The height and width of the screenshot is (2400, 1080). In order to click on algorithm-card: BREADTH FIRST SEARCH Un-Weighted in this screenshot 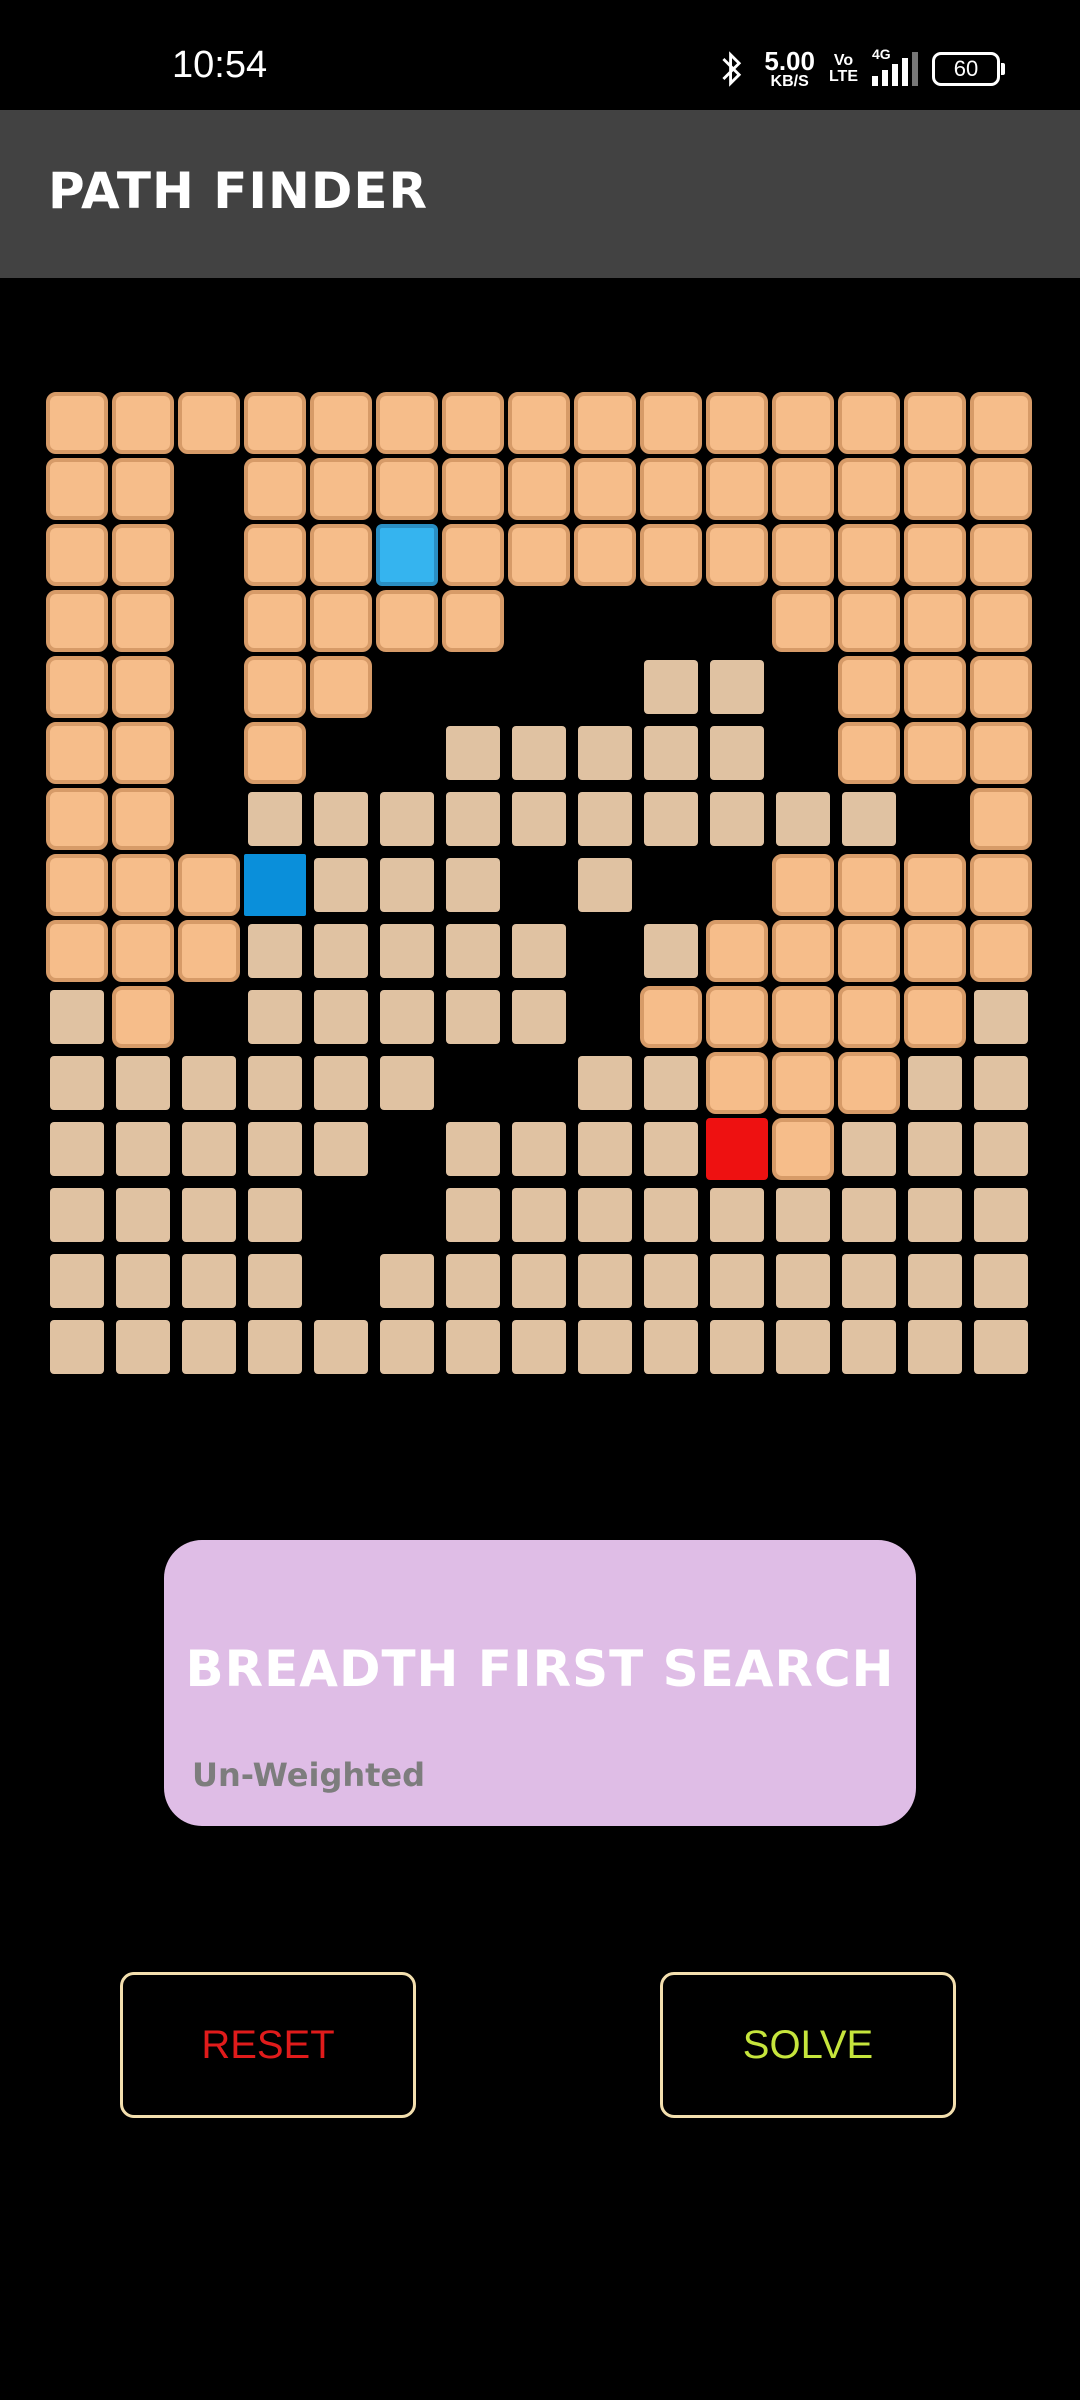, I will do `click(540, 1683)`.